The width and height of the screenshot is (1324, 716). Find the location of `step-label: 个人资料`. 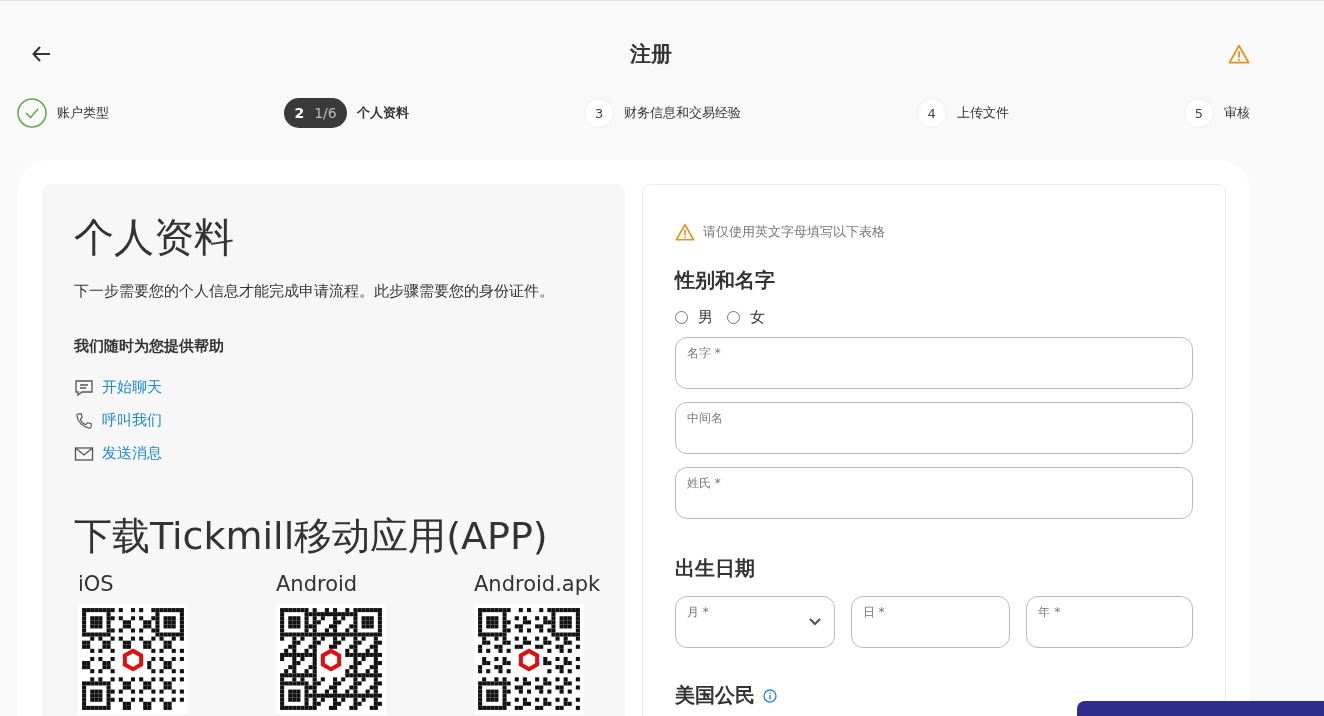

step-label: 个人资料 is located at coordinates (382, 113).